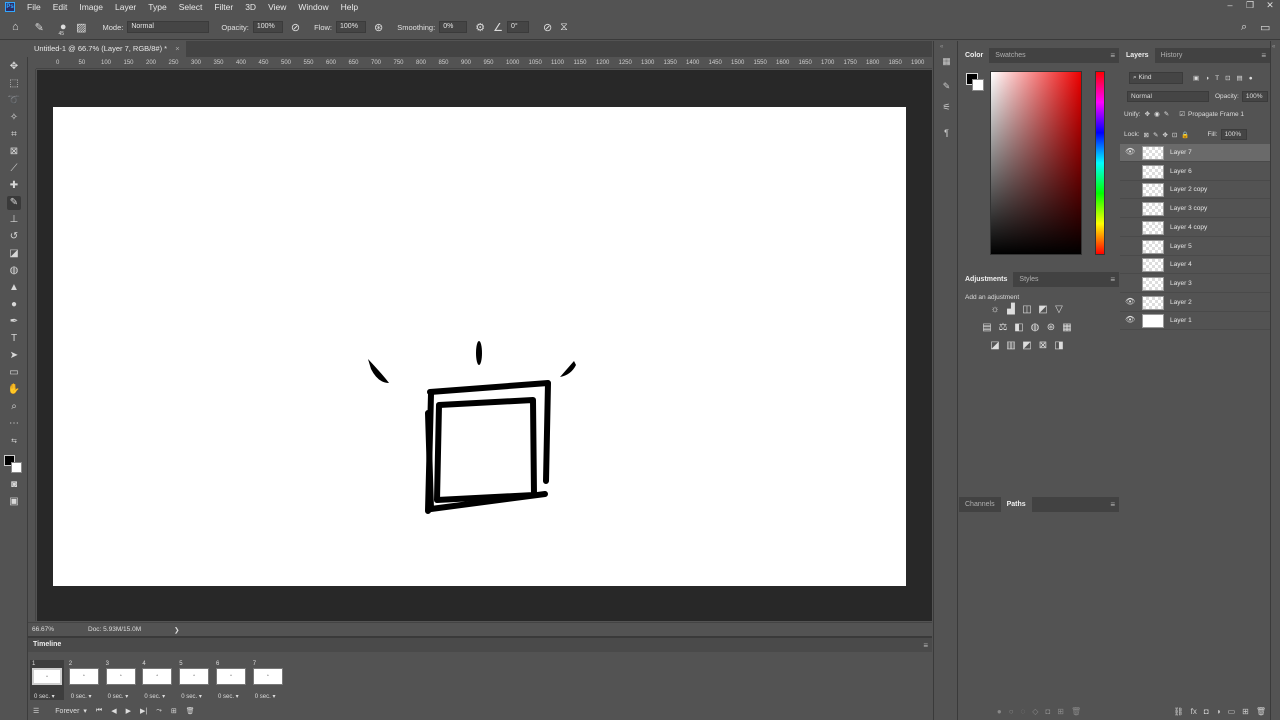  I want to click on opacity-field: 100%, so click(267, 27).